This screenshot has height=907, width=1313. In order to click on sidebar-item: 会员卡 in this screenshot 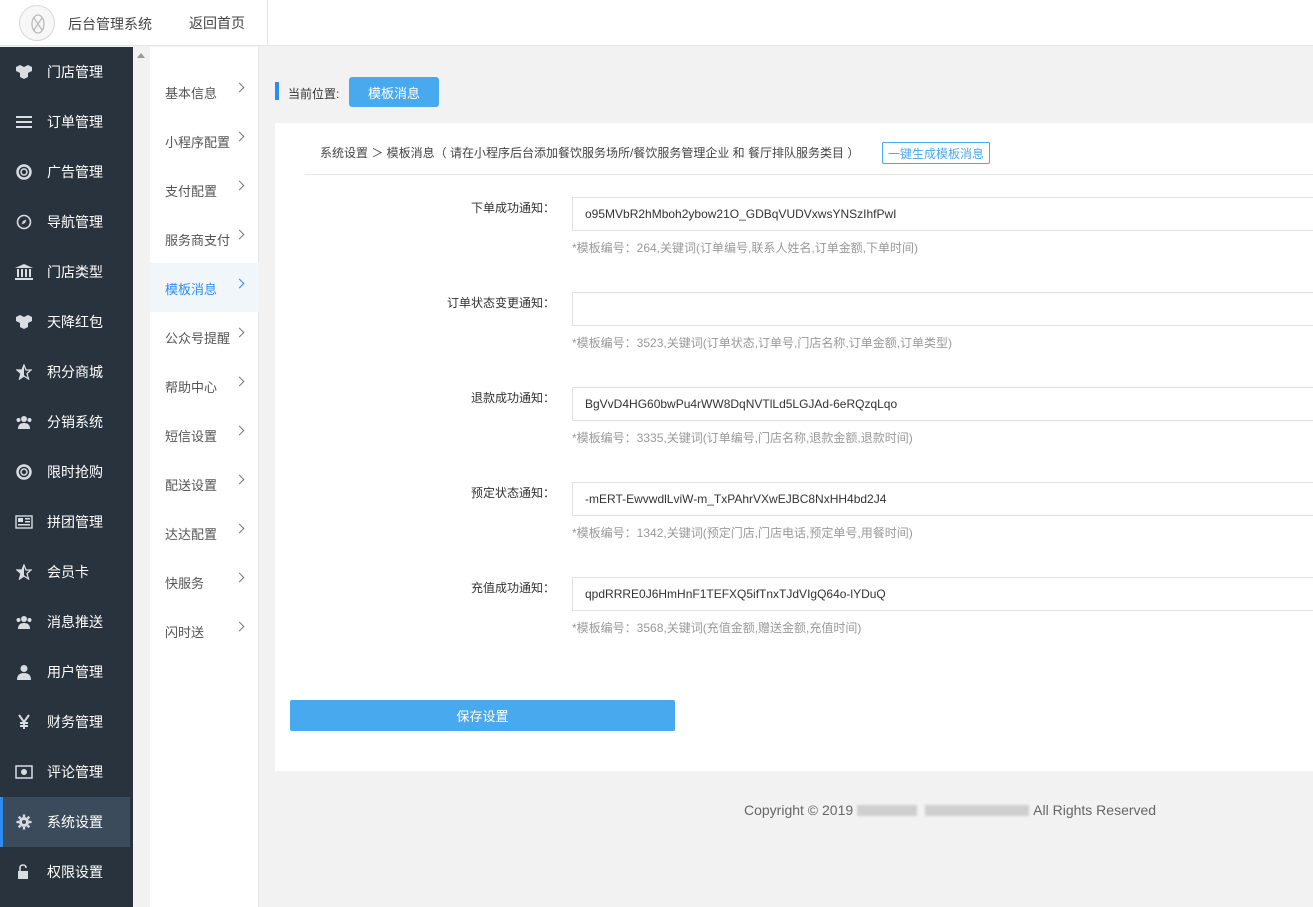, I will do `click(66, 572)`.